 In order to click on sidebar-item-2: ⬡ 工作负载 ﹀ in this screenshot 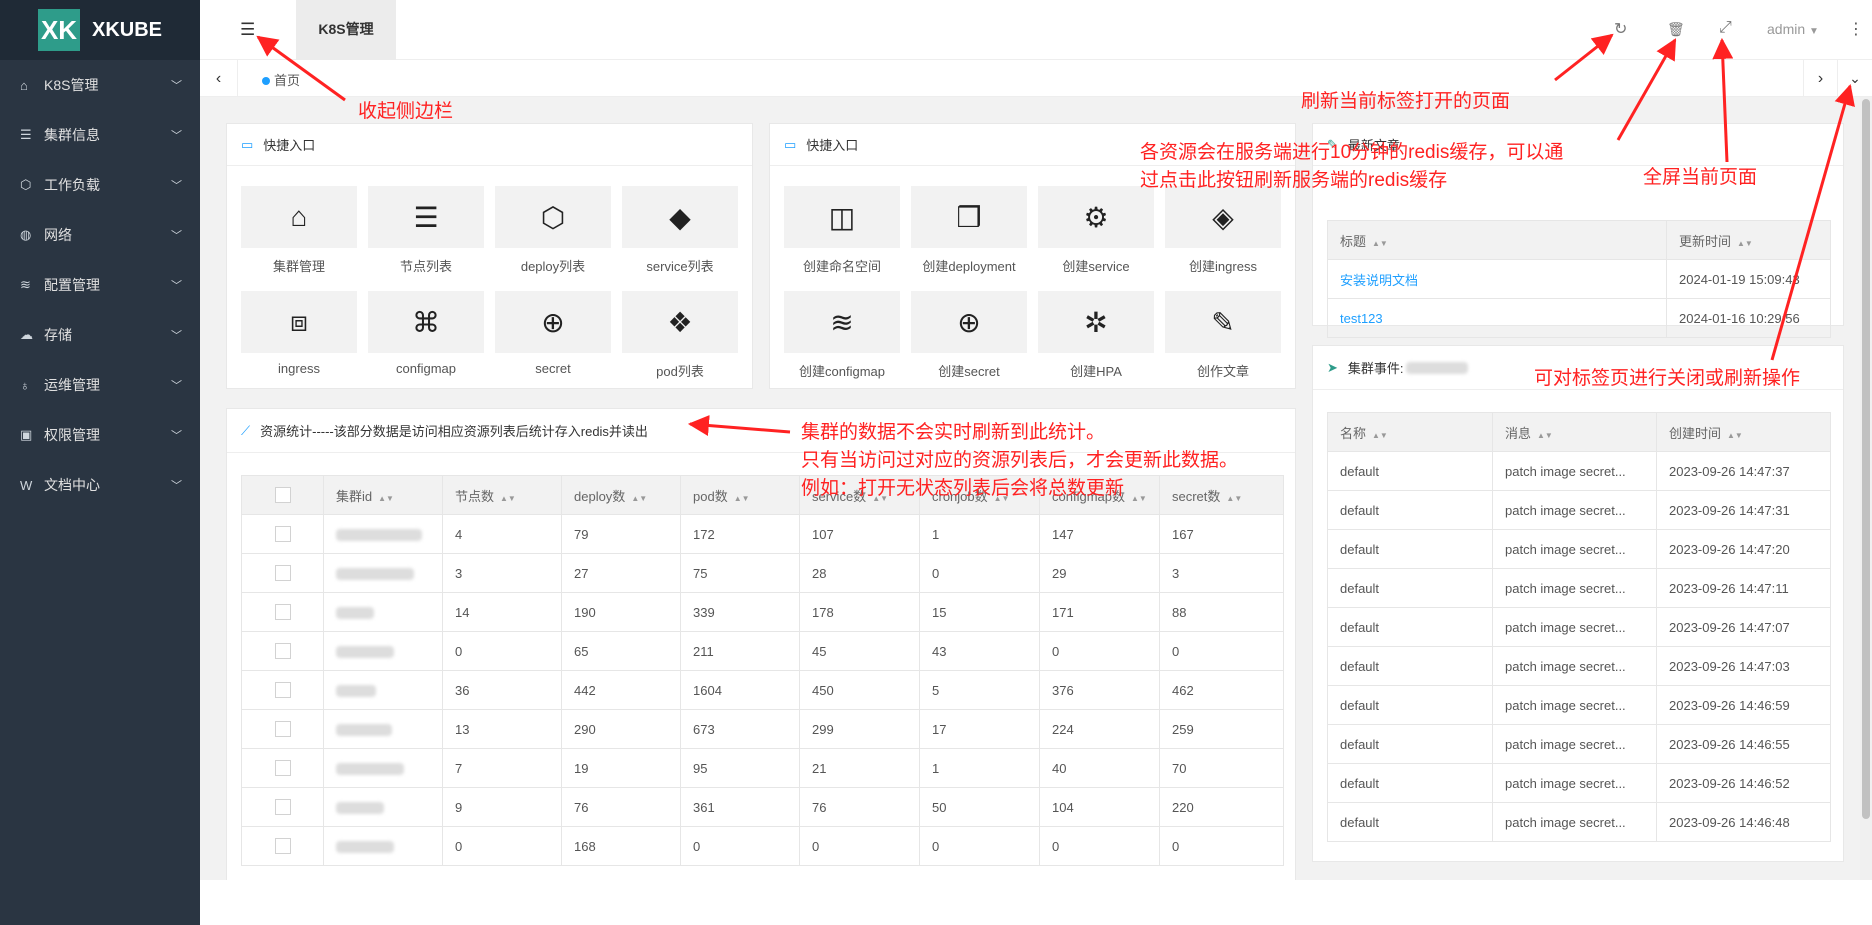, I will do `click(100, 185)`.